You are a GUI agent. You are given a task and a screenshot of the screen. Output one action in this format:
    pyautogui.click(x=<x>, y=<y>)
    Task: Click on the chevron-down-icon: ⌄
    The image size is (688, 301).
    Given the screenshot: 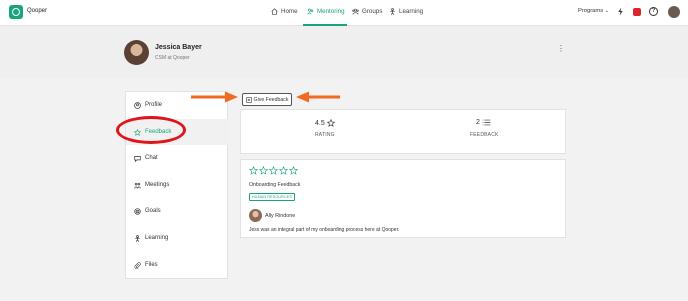 What is the action you would take?
    pyautogui.click(x=606, y=11)
    